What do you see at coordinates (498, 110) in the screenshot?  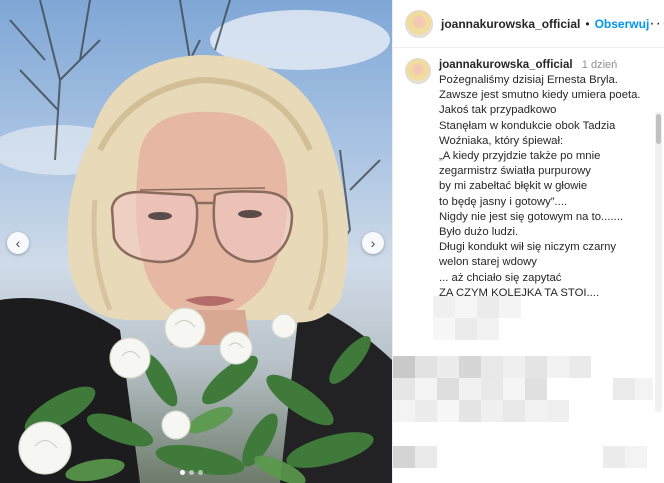 I see `caption-line: Jakoś tak przypadkowo` at bounding box center [498, 110].